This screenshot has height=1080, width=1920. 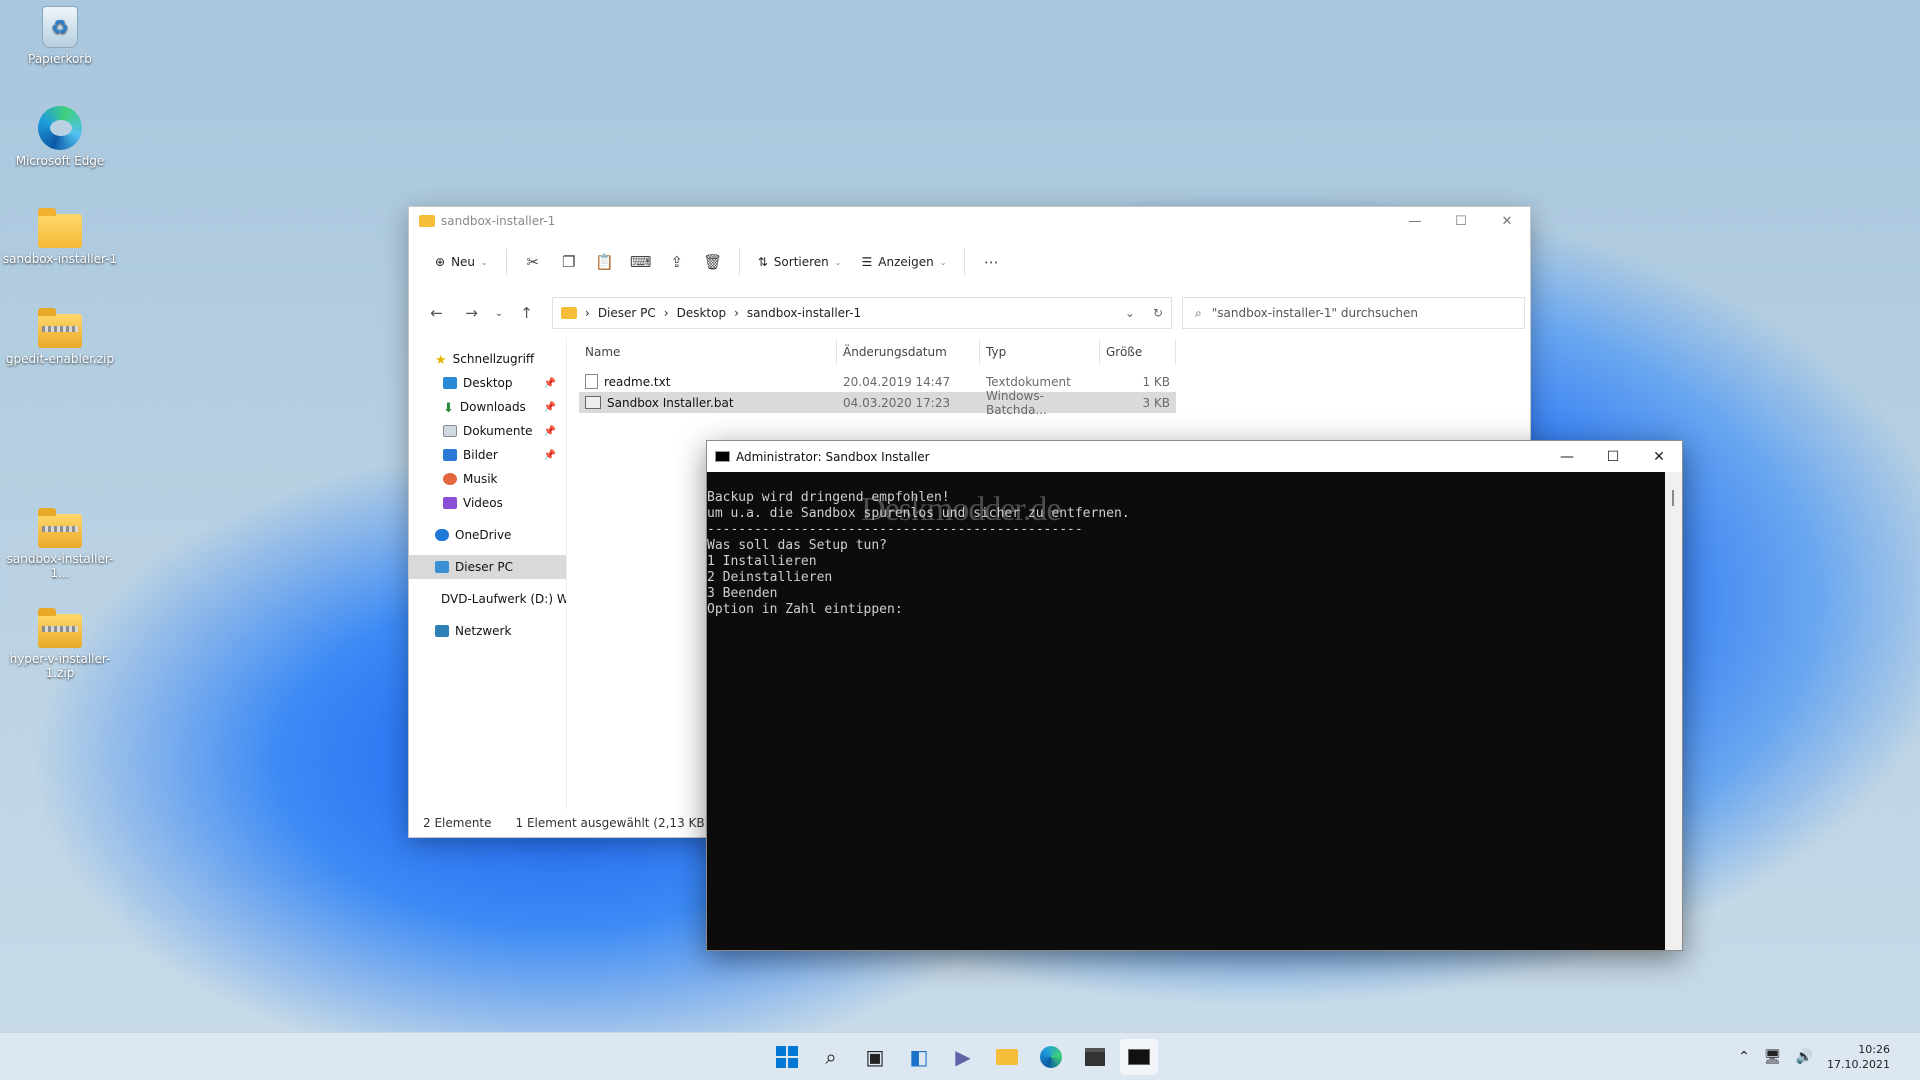 I want to click on chevron-up-icon: ⌃, so click(x=1744, y=1057).